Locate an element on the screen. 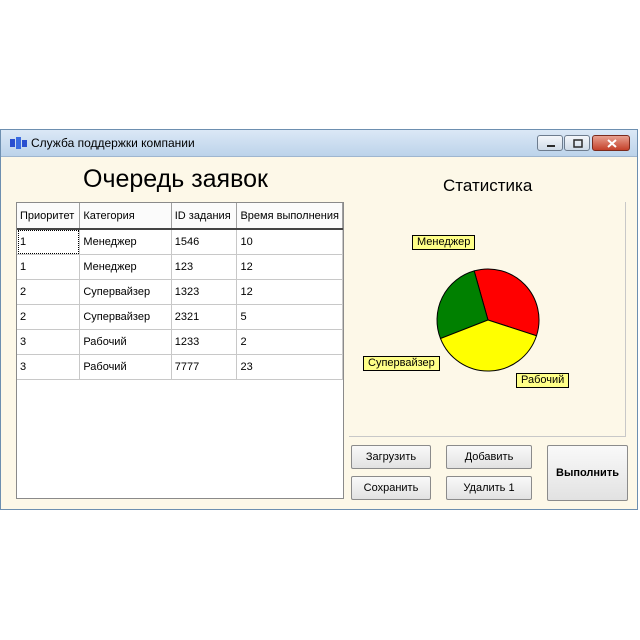 Image resolution: width=640 pixels, height=640 pixels. queue-title: Очередь заявок is located at coordinates (175, 179).